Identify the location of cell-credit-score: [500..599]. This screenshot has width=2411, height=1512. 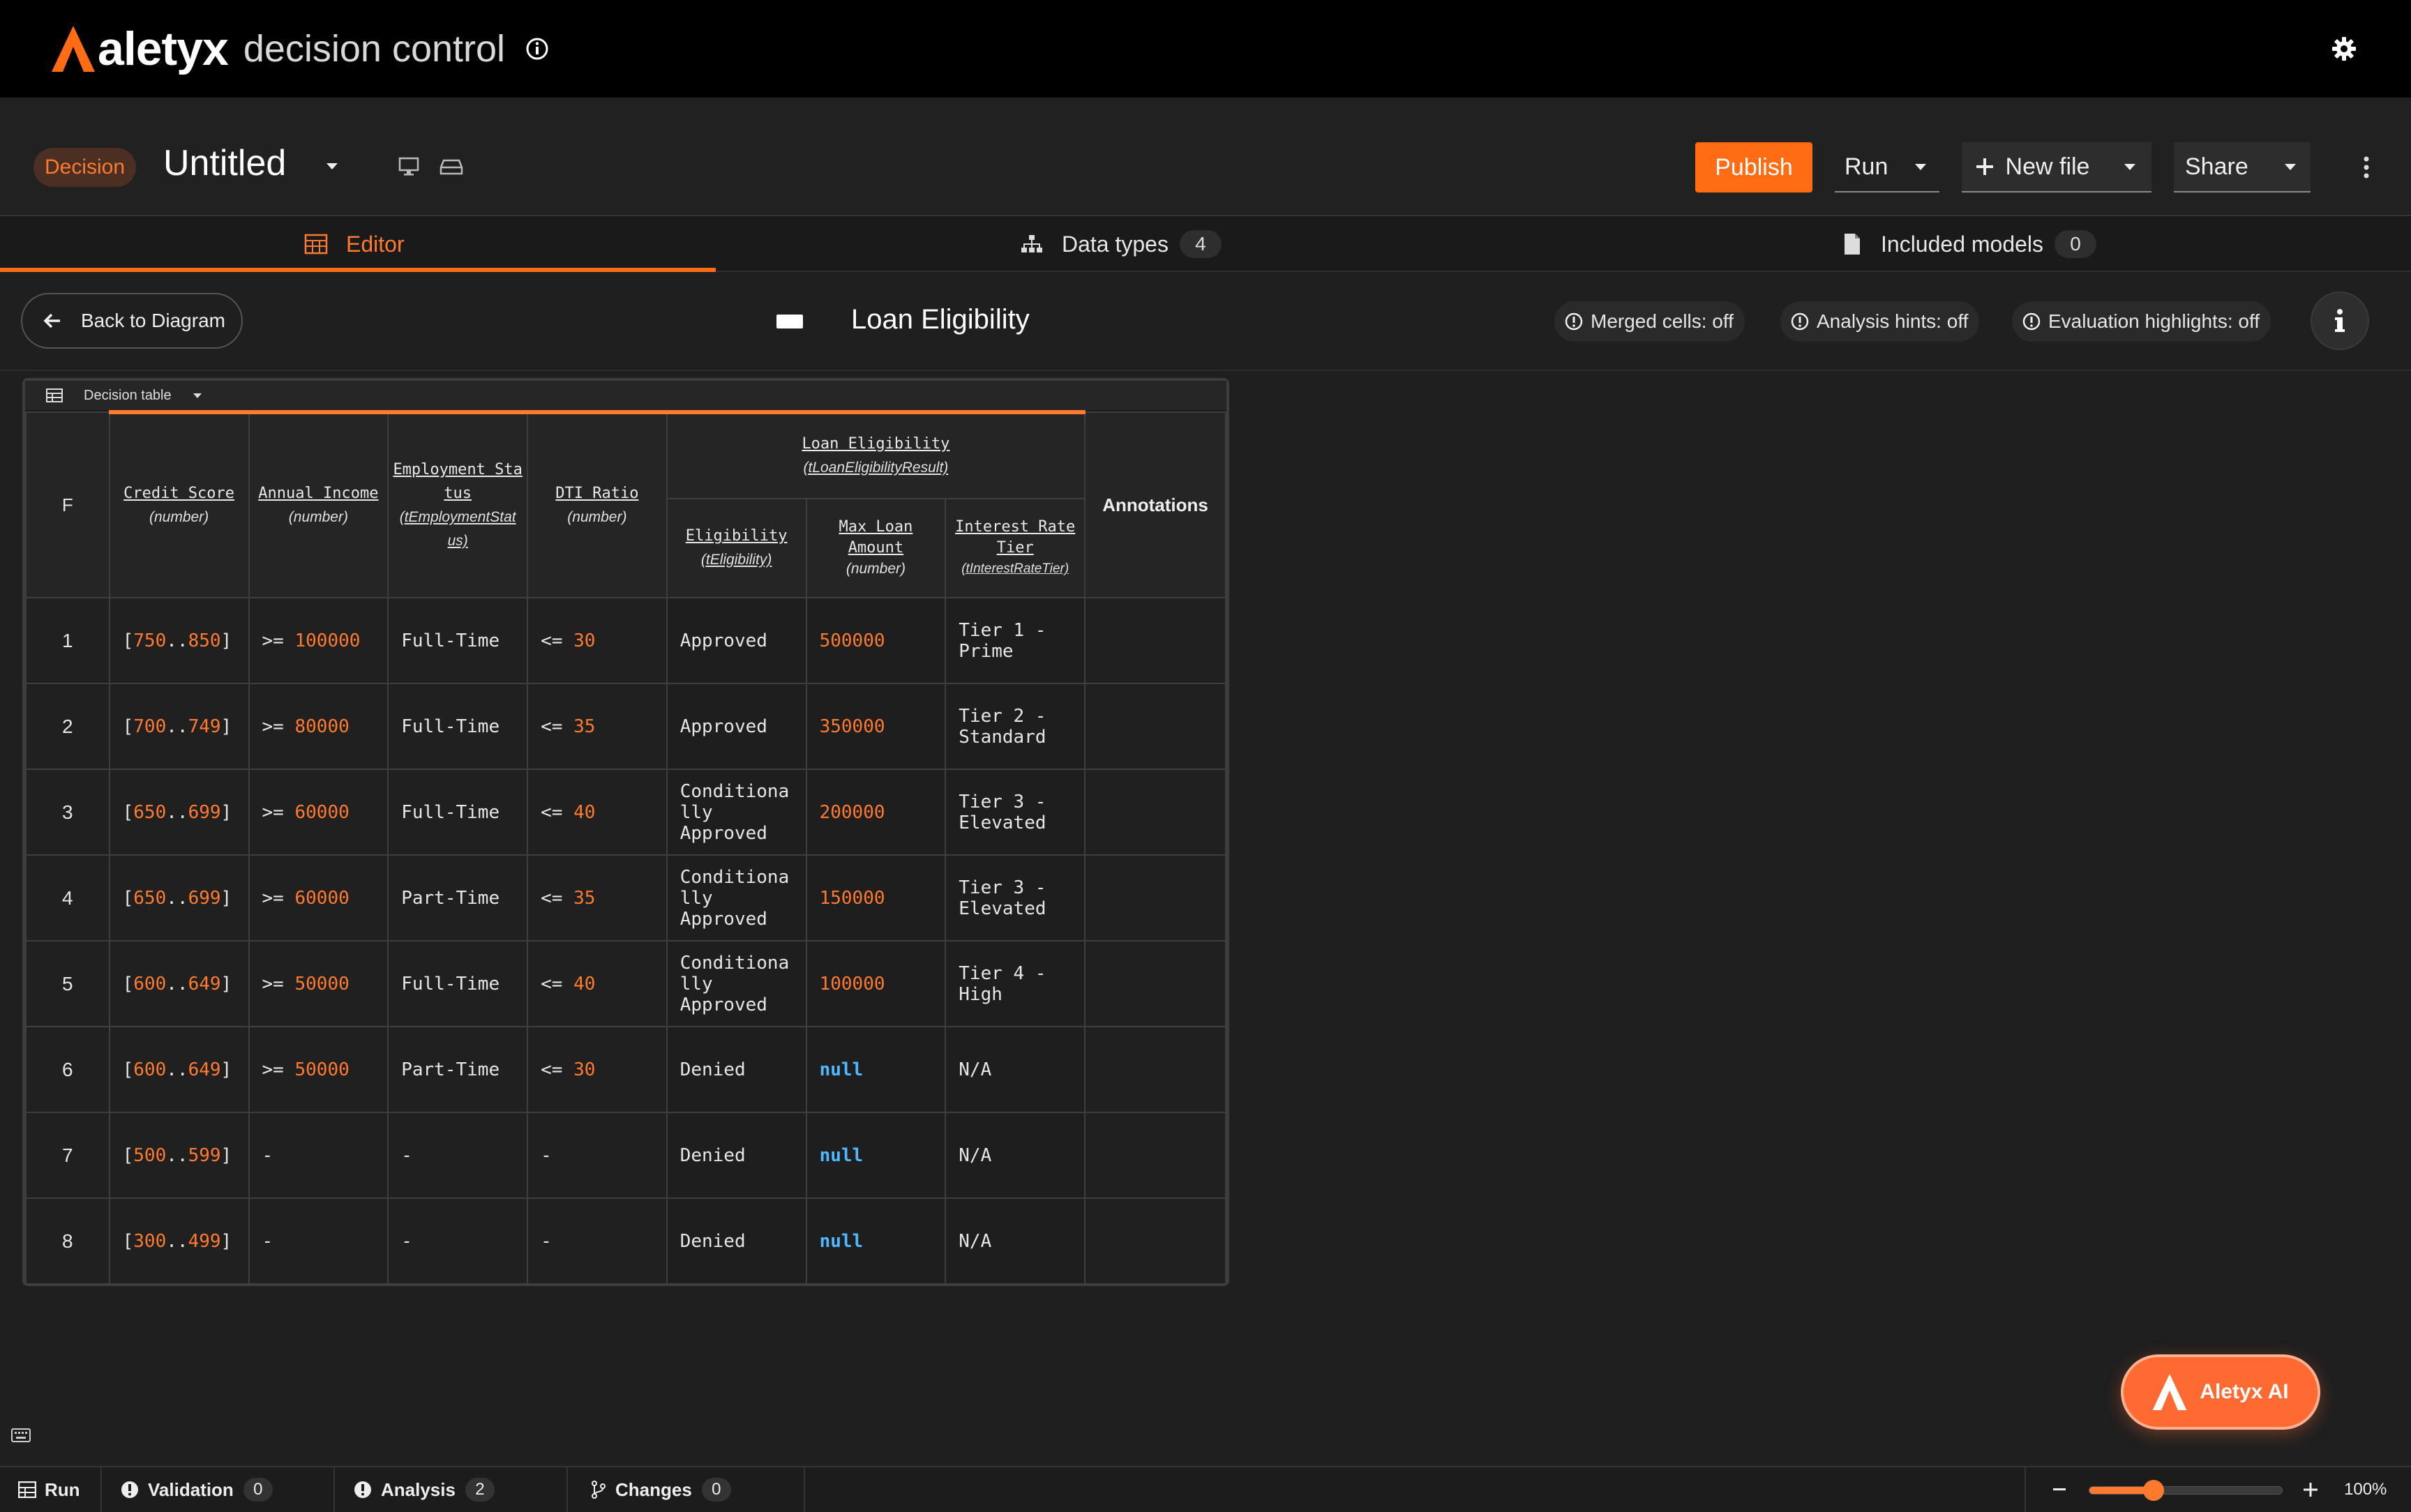
(179, 1155).